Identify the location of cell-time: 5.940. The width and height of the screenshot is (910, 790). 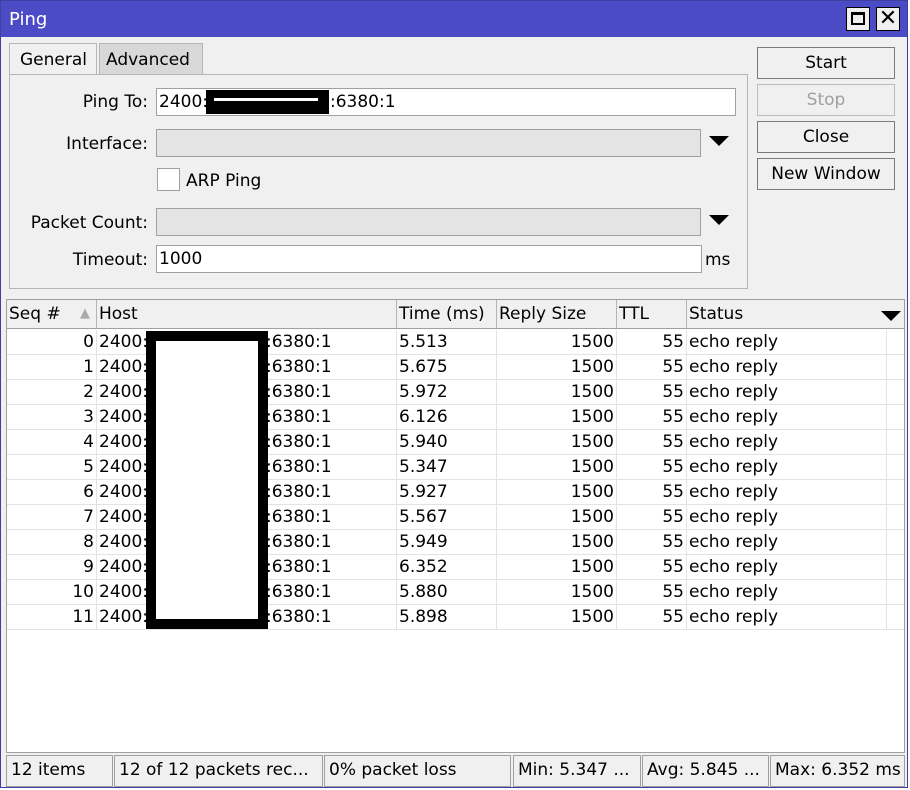
(447, 442).